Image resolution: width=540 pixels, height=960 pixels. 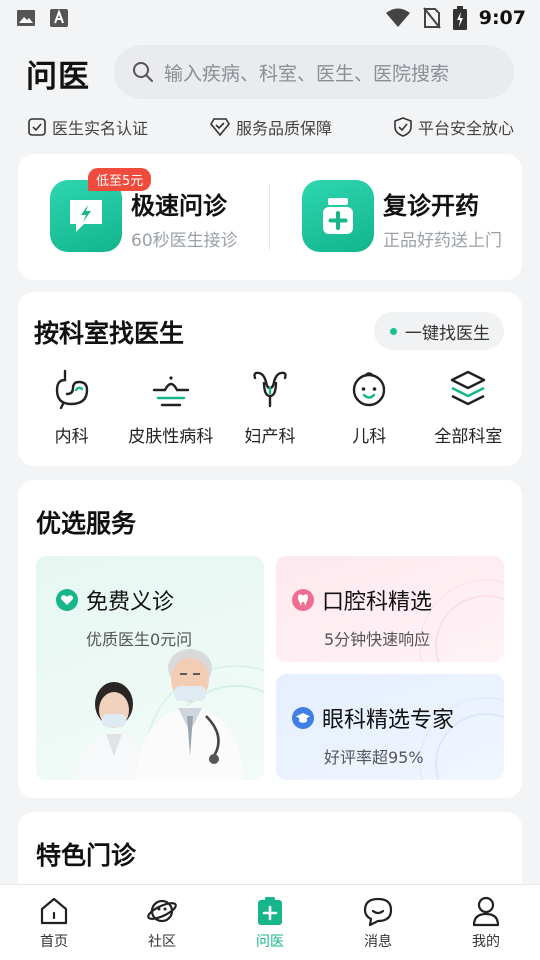 What do you see at coordinates (270, 910) in the screenshot?
I see `medical-kit-icon` at bounding box center [270, 910].